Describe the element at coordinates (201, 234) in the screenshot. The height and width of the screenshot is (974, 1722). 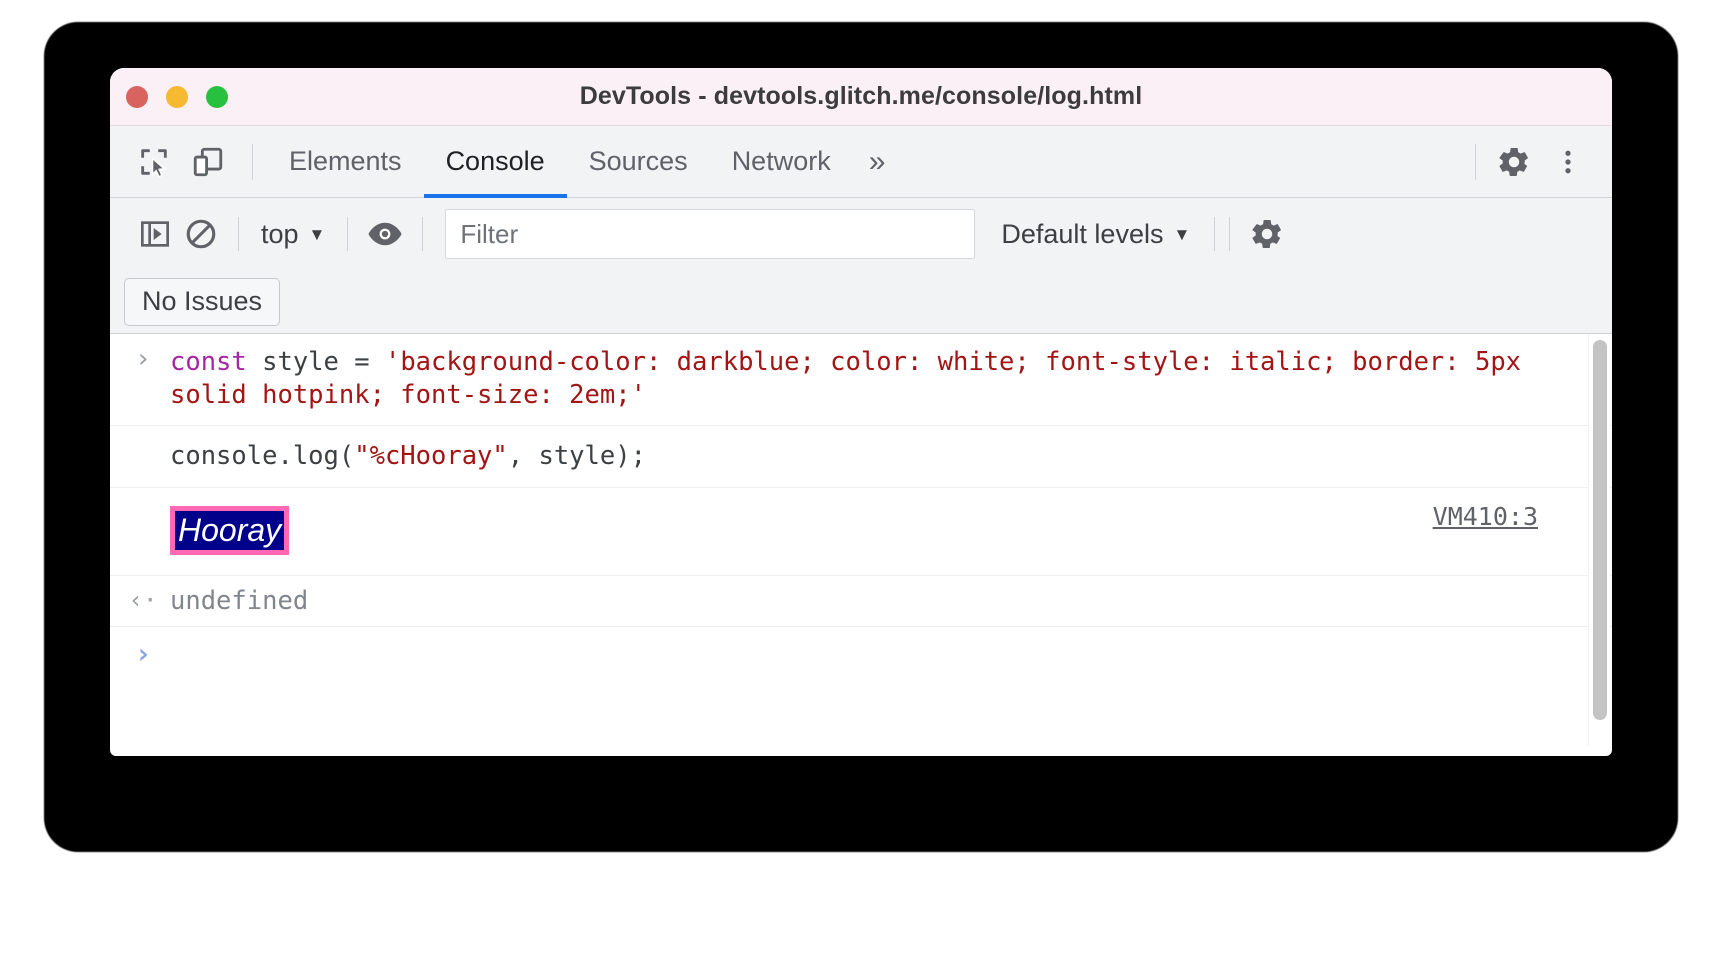
I see `clear-console-icon` at that location.